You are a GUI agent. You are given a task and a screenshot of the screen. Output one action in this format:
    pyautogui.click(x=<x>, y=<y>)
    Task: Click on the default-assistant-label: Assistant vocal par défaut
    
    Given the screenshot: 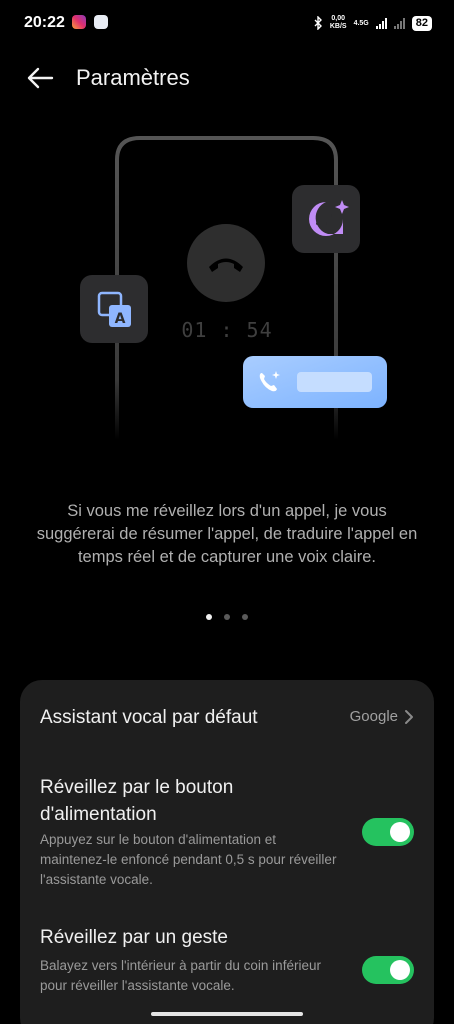 What is the action you would take?
    pyautogui.click(x=149, y=717)
    